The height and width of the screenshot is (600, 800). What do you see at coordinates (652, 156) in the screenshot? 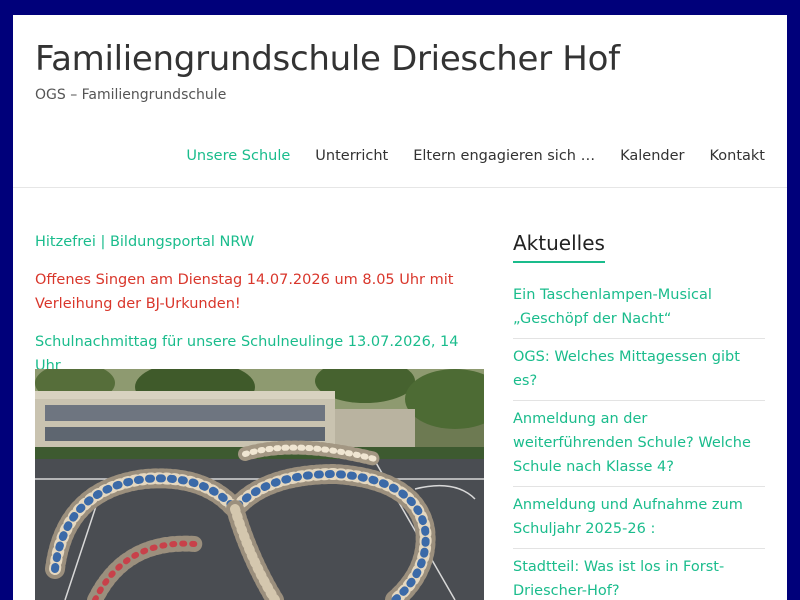
I see `nav-item-kalender: Kalender` at bounding box center [652, 156].